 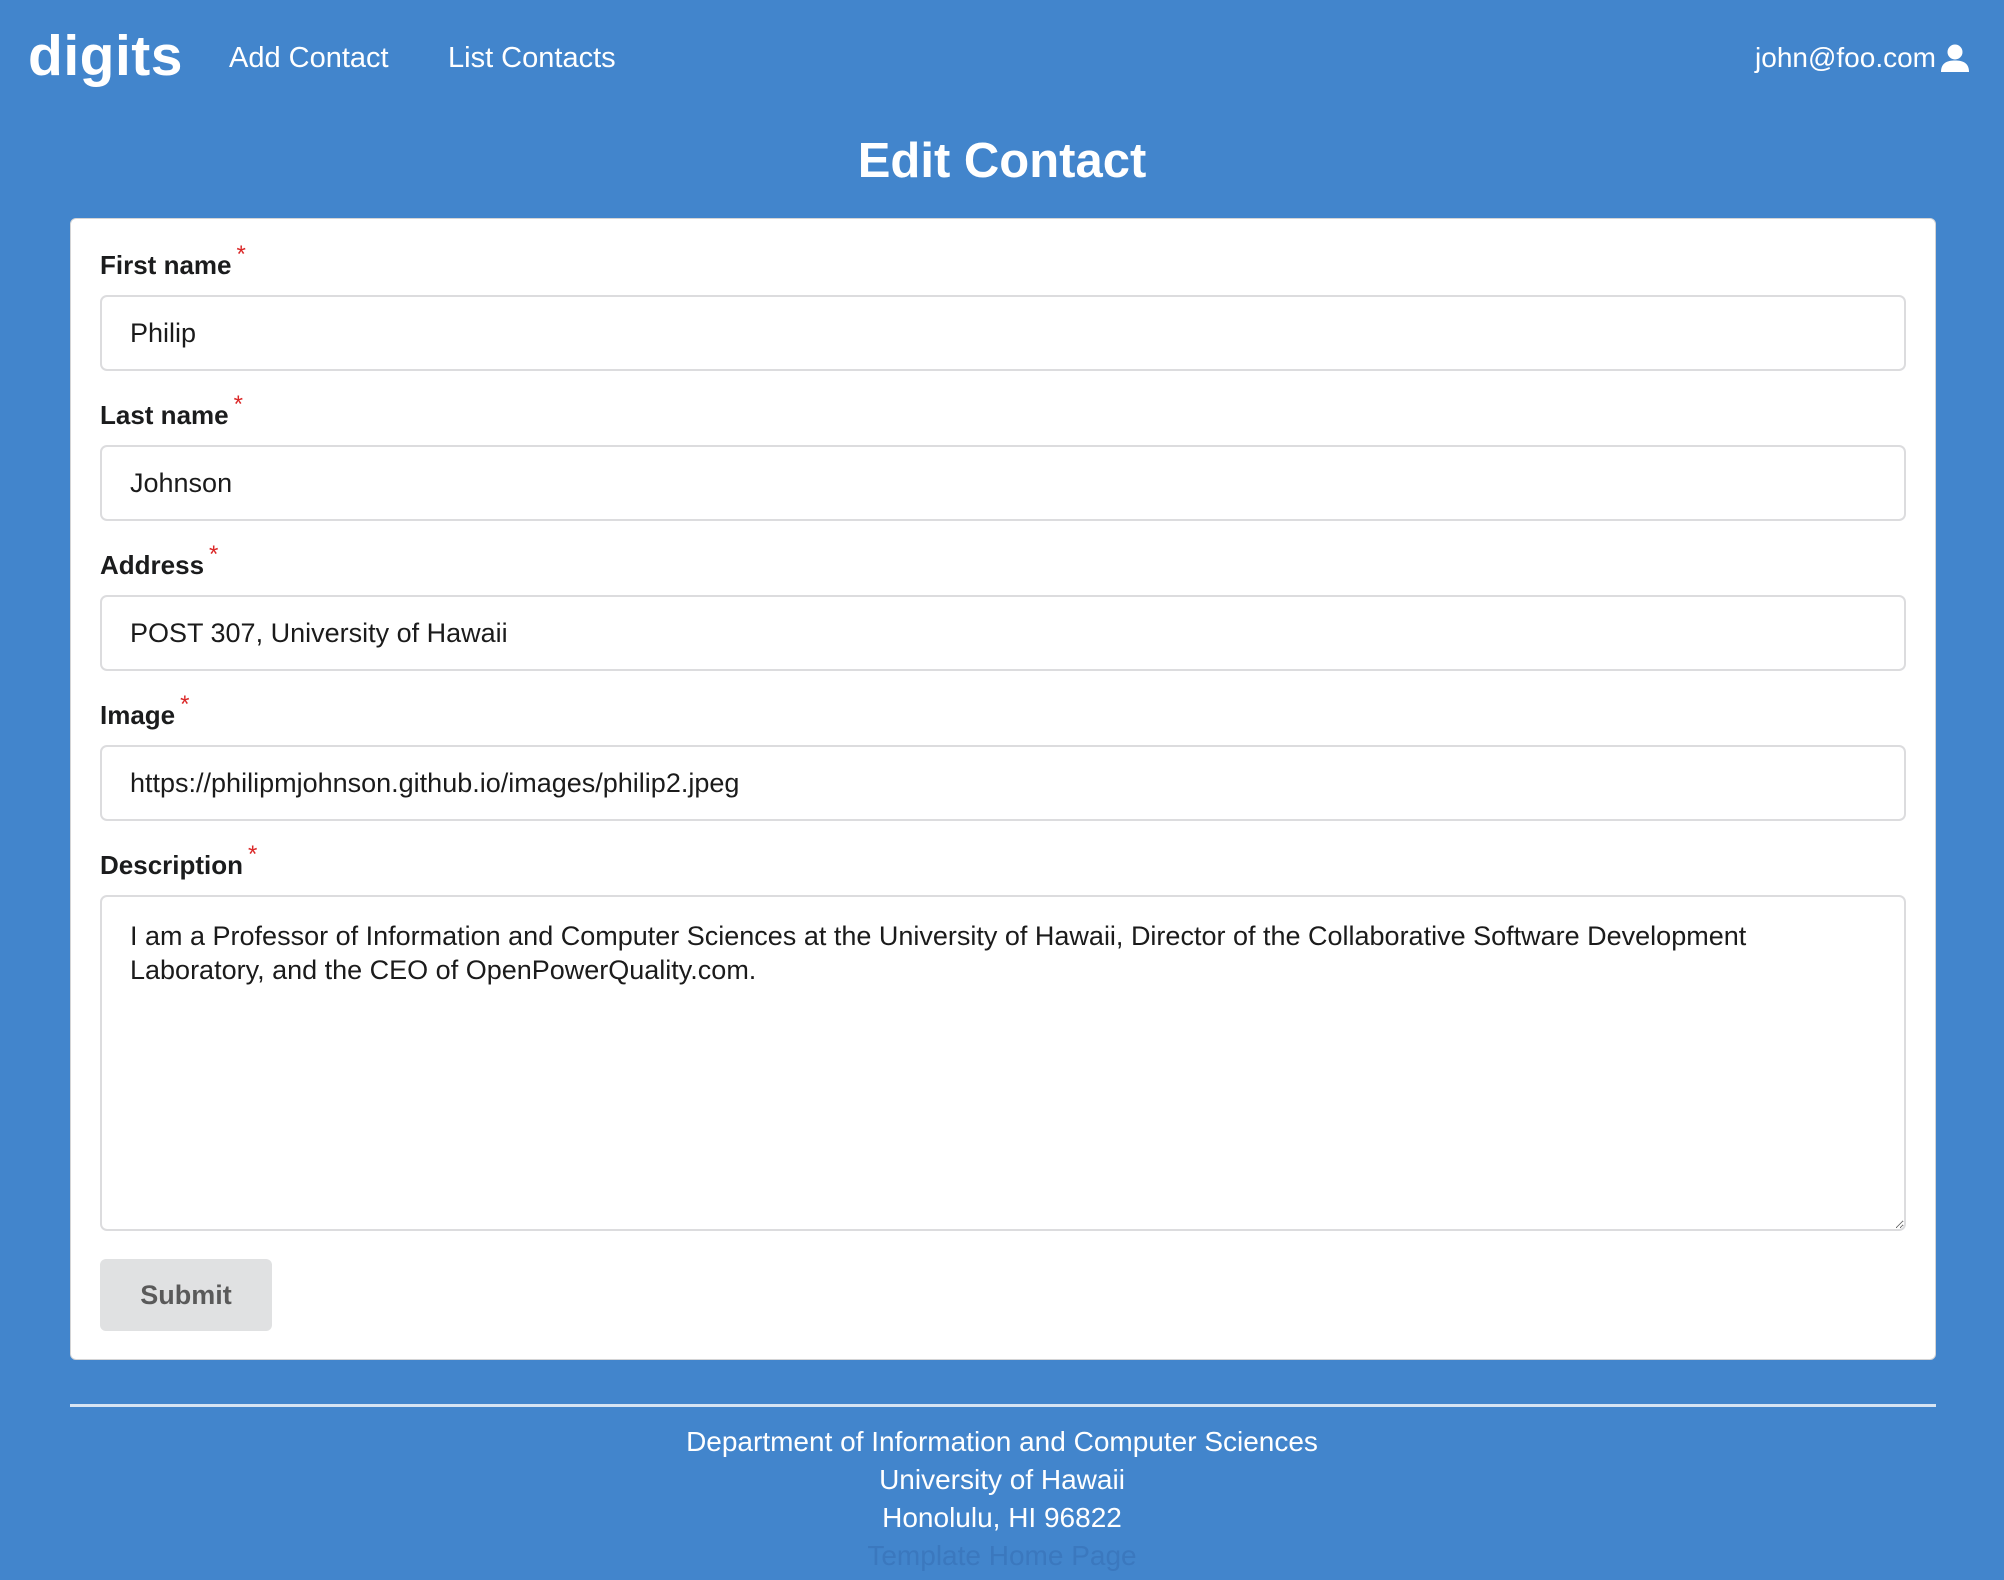 I want to click on submit-button: Submit, so click(x=186, y=1295).